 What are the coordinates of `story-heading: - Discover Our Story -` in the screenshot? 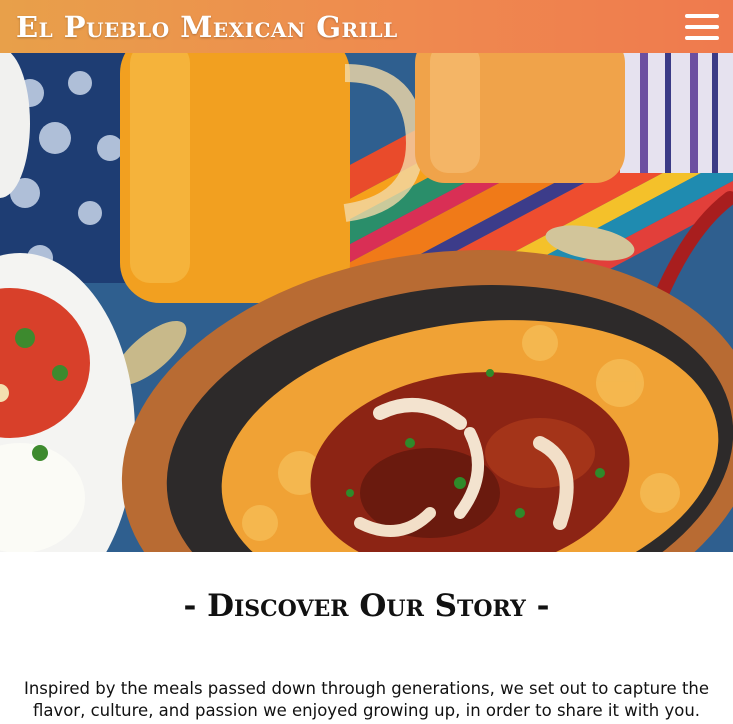 It's located at (366, 606).